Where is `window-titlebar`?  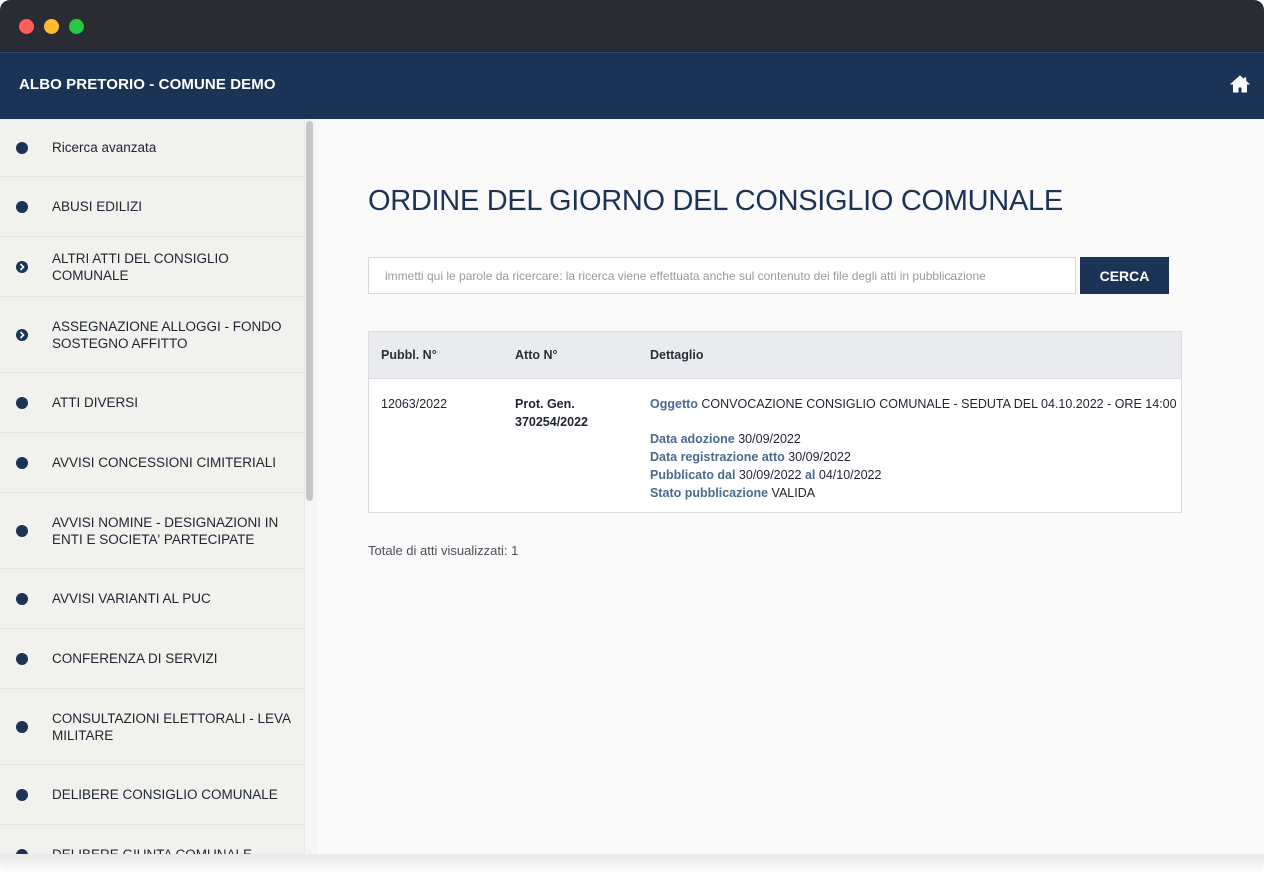 window-titlebar is located at coordinates (632, 26).